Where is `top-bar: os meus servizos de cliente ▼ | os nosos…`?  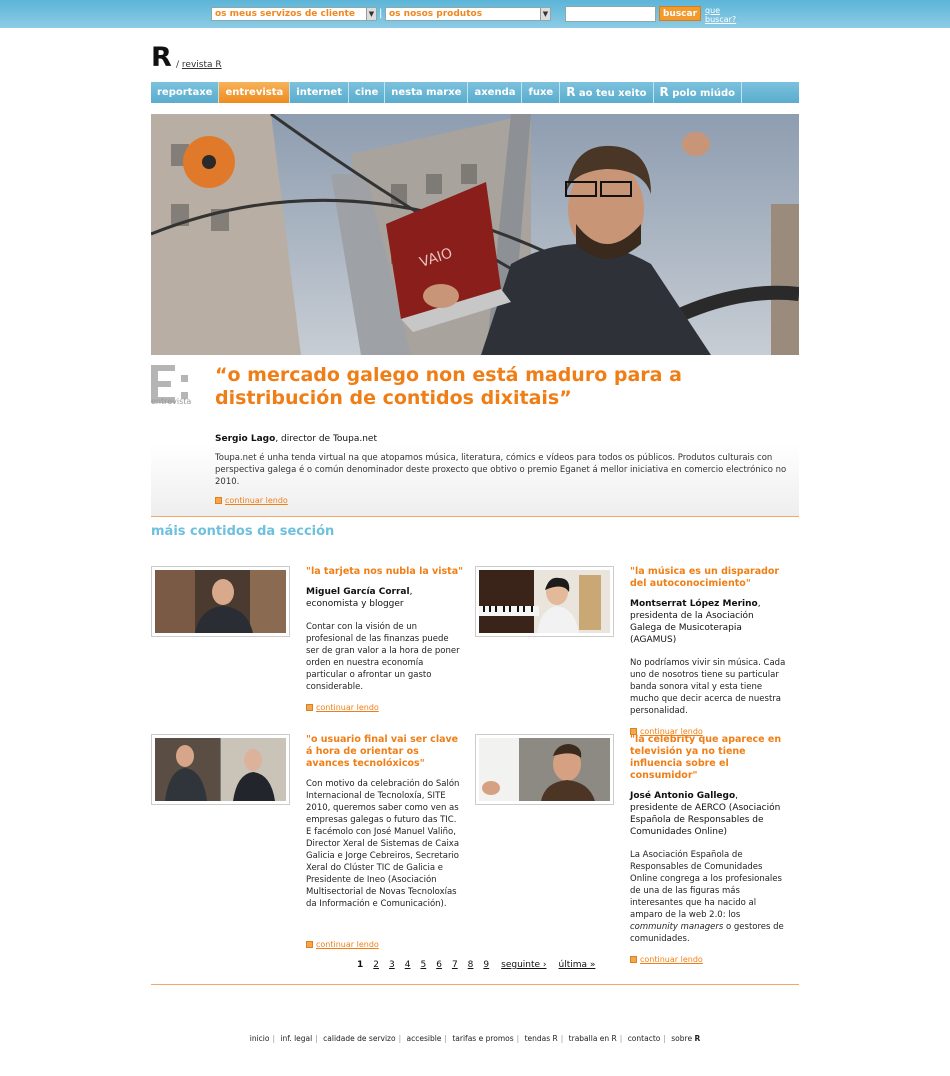
top-bar: os meus servizos de cliente ▼ | os nosos… is located at coordinates (475, 14).